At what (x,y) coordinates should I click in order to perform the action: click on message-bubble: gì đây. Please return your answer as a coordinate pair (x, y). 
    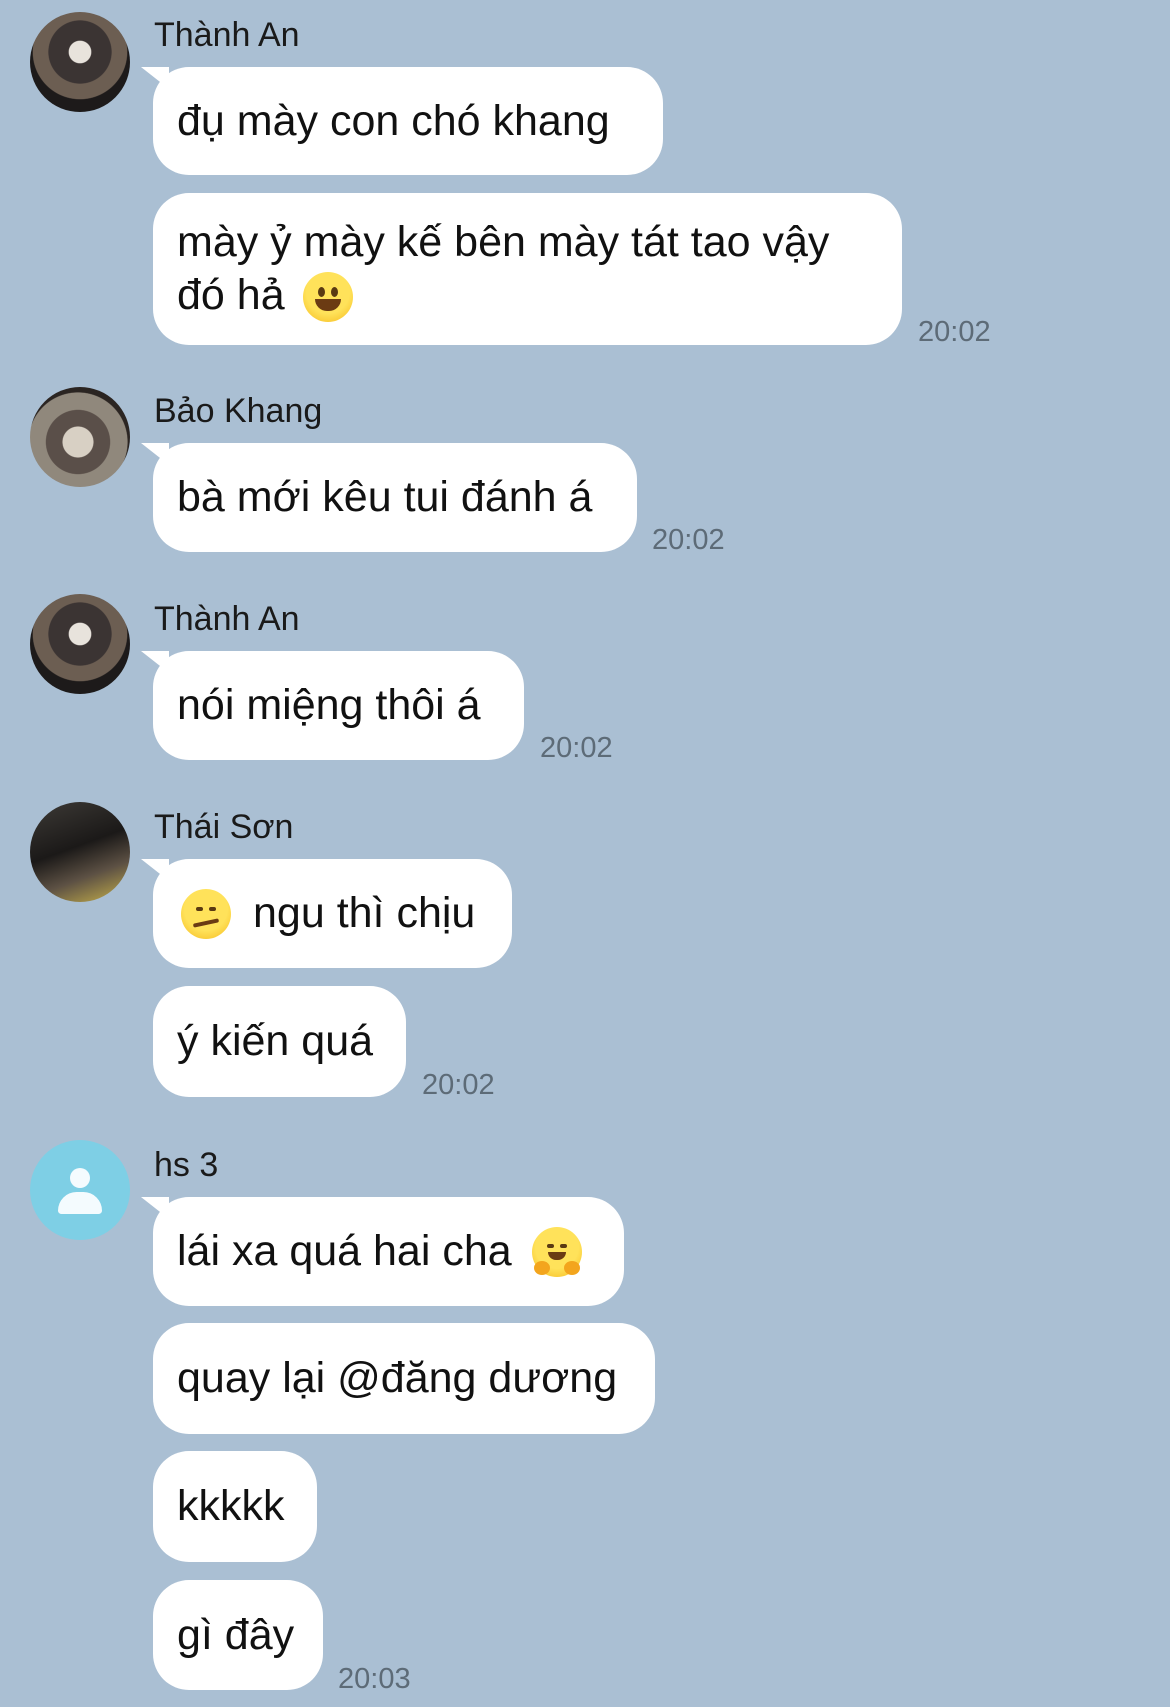
    Looking at the image, I should click on (238, 1635).